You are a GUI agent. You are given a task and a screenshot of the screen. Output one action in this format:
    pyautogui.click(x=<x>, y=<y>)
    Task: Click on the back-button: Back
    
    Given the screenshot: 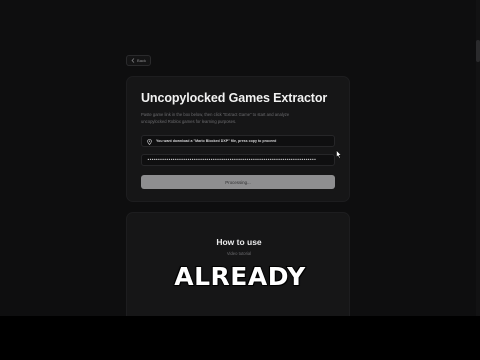 What is the action you would take?
    pyautogui.click(x=138, y=60)
    